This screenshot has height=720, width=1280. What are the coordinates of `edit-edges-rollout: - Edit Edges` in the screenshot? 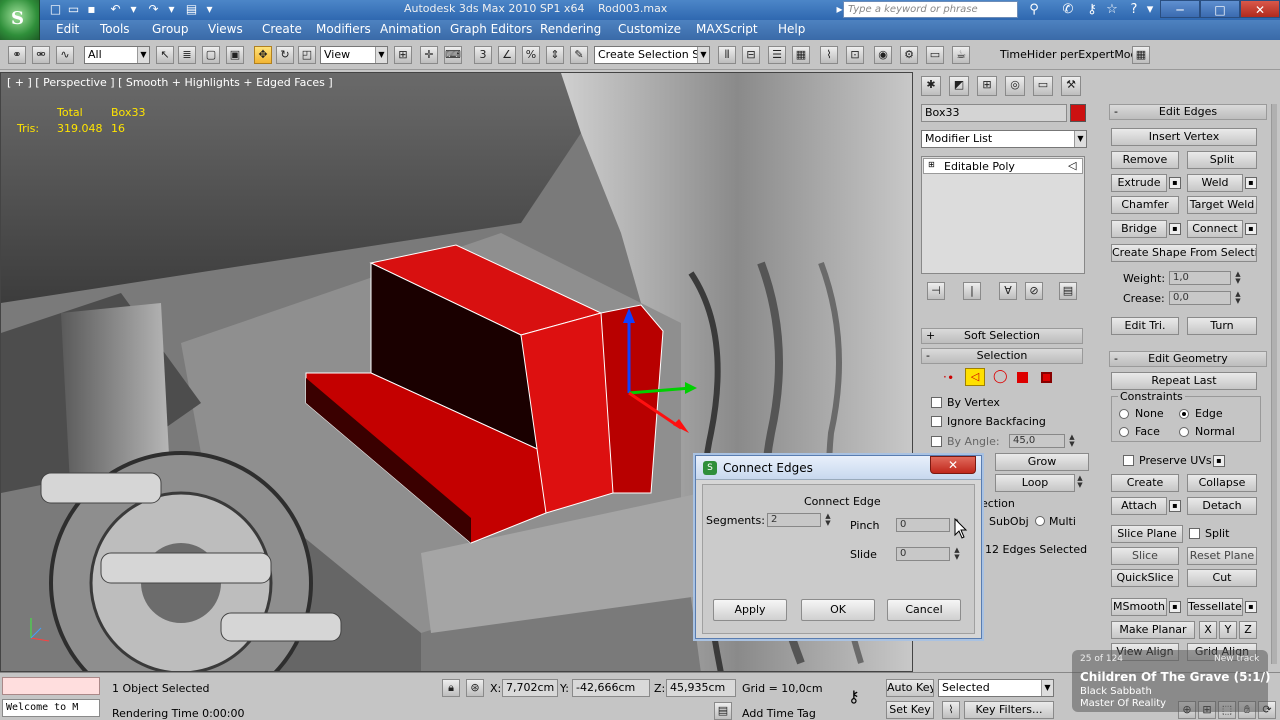 It's located at (1188, 112).